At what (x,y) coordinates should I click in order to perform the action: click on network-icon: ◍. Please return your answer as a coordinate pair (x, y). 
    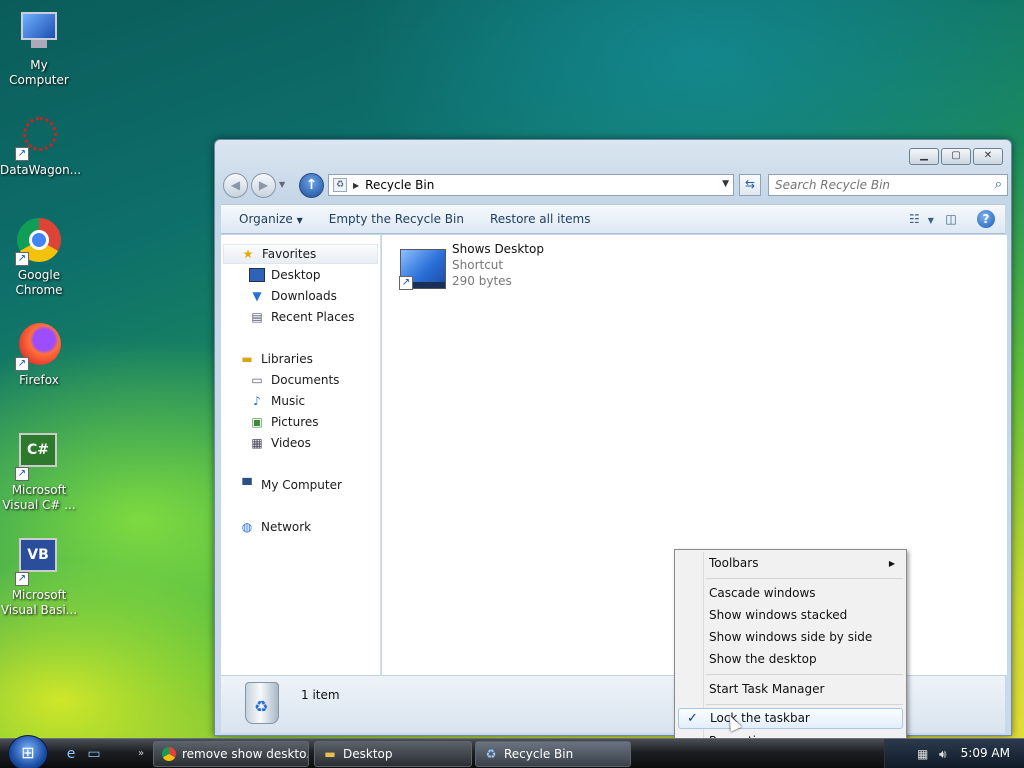
    Looking at the image, I should click on (247, 527).